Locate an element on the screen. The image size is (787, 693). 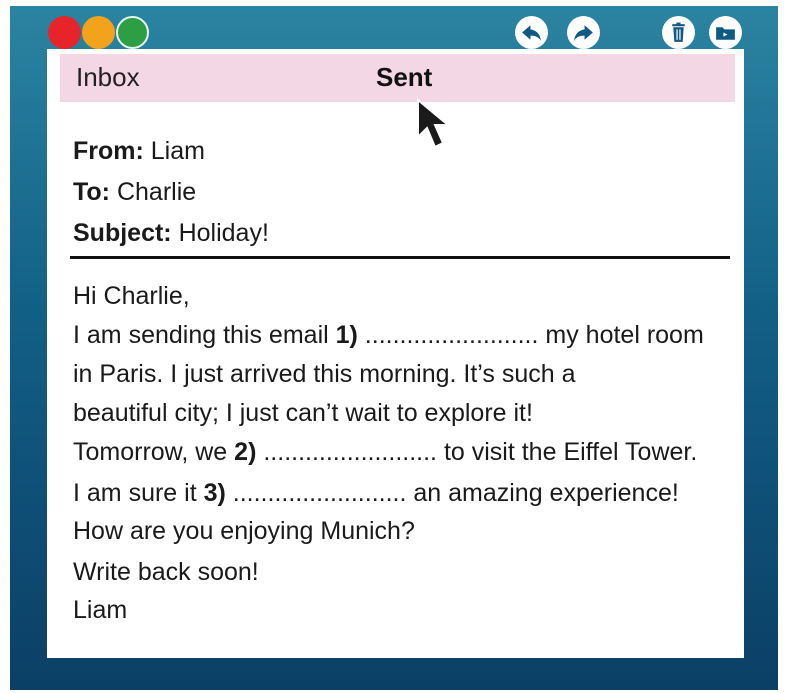
minimize-window-button is located at coordinates (98, 32).